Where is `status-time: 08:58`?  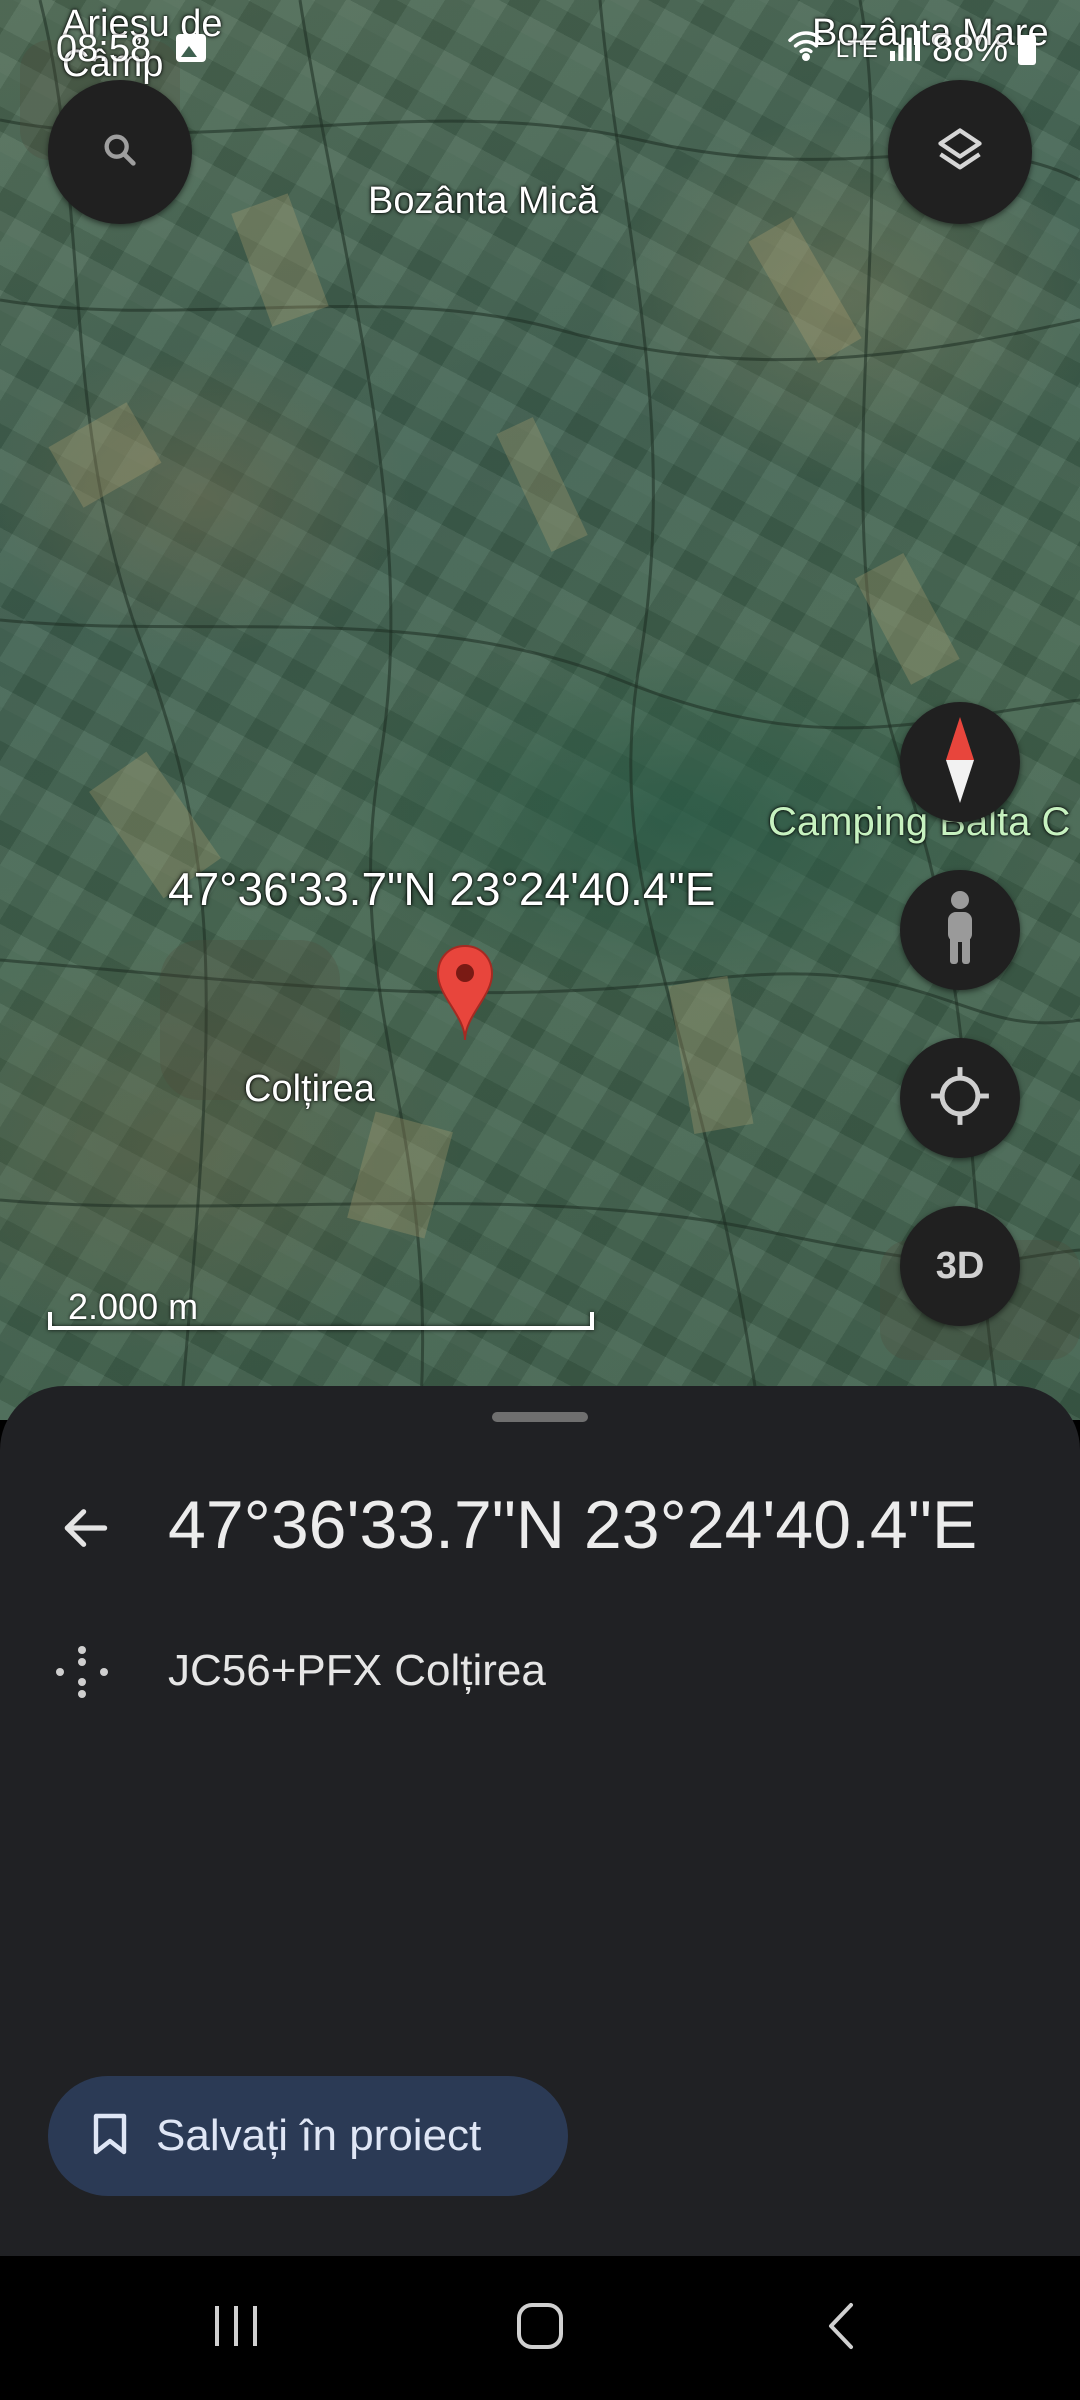 status-time: 08:58 is located at coordinates (104, 49).